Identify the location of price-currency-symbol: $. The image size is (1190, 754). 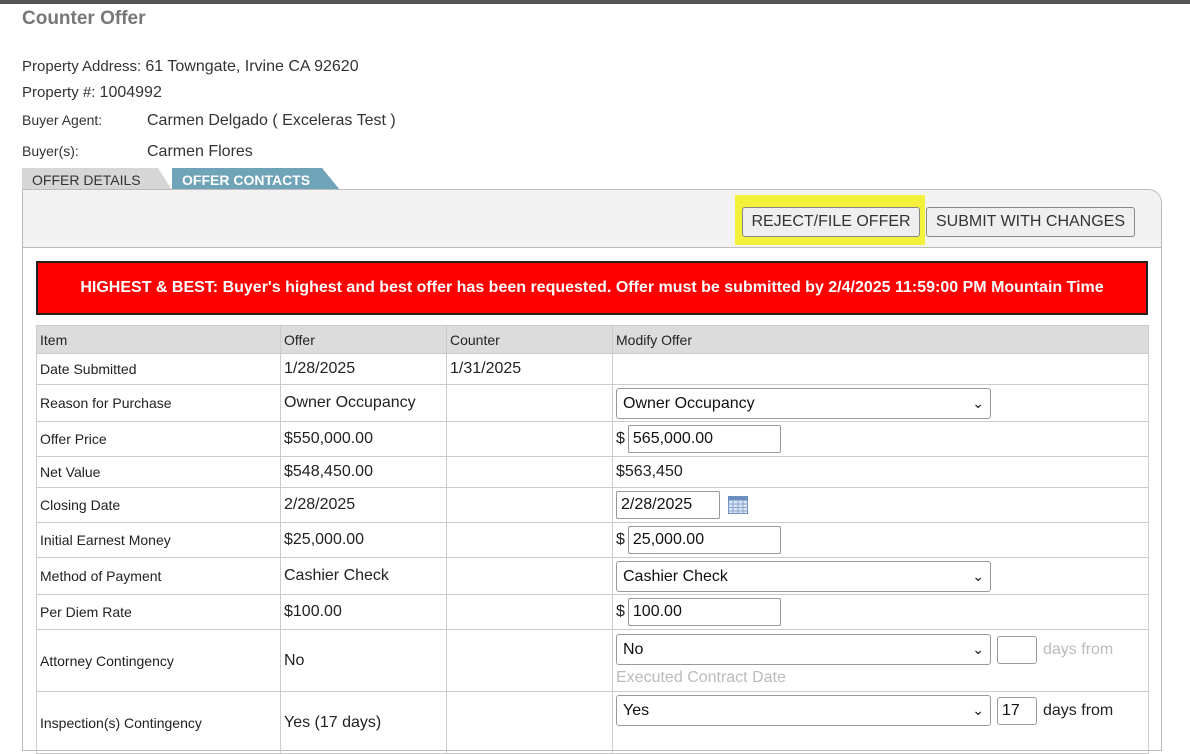
(620, 438).